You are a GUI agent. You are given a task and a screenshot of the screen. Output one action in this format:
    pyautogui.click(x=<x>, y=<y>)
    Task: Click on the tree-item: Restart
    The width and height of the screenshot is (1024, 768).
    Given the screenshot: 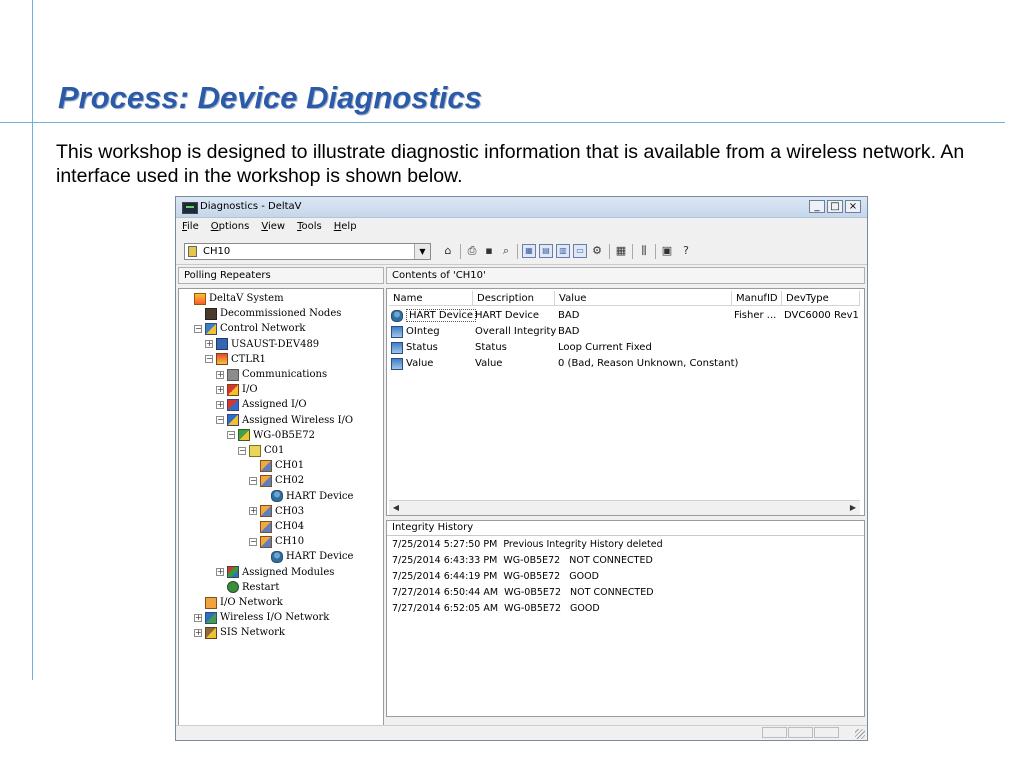 What is the action you would take?
    pyautogui.click(x=247, y=587)
    